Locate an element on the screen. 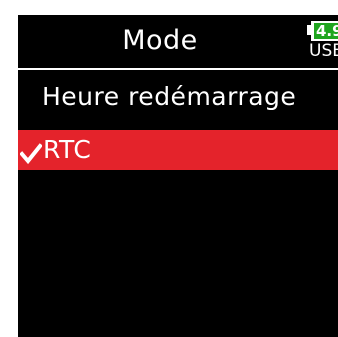 Image resolution: width=338 pixels, height=337 pixels. page-title: Mode is located at coordinates (160, 40).